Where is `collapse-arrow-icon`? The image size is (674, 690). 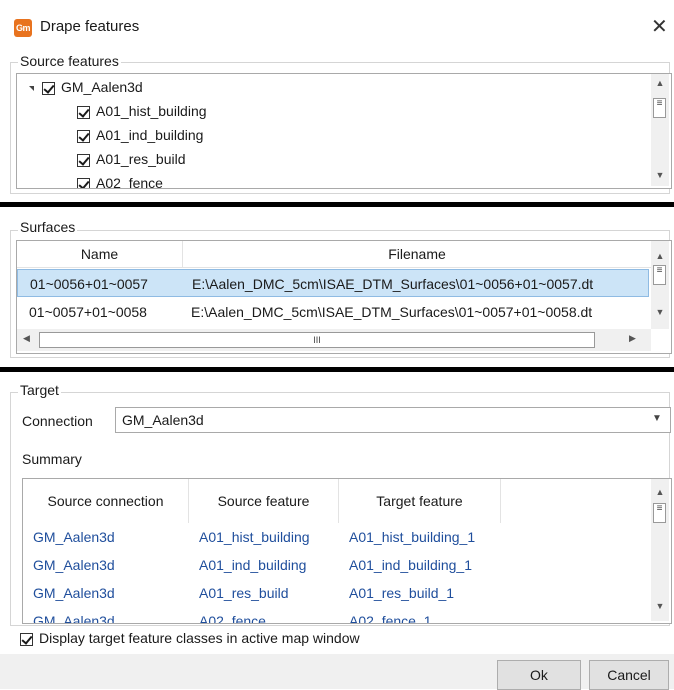
collapse-arrow-icon is located at coordinates (31, 88).